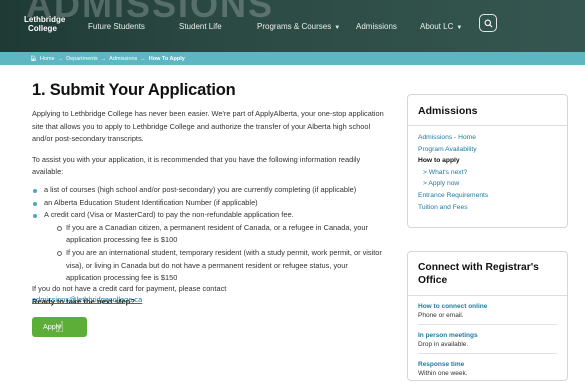 The image size is (585, 383). What do you see at coordinates (487, 196) in the screenshot?
I see `sidebar-item-entrance-requirements: Entrance Requirements` at bounding box center [487, 196].